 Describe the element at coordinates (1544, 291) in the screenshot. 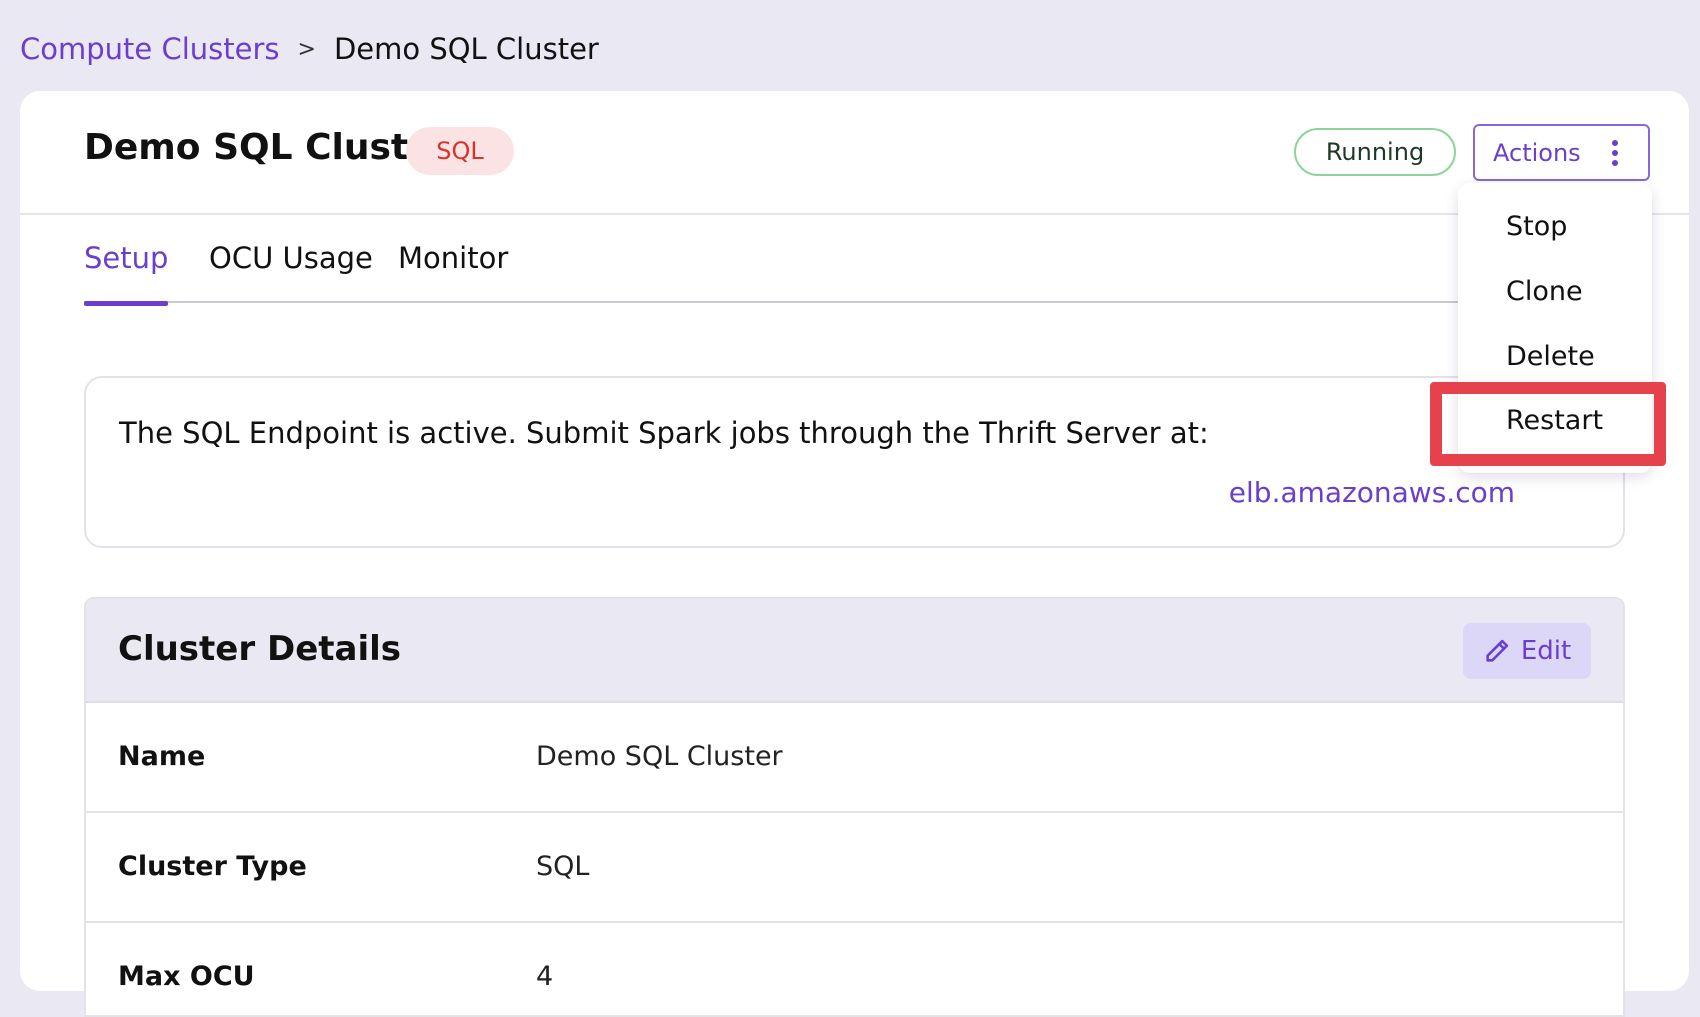

I see `menu-item-clone: Clone` at that location.